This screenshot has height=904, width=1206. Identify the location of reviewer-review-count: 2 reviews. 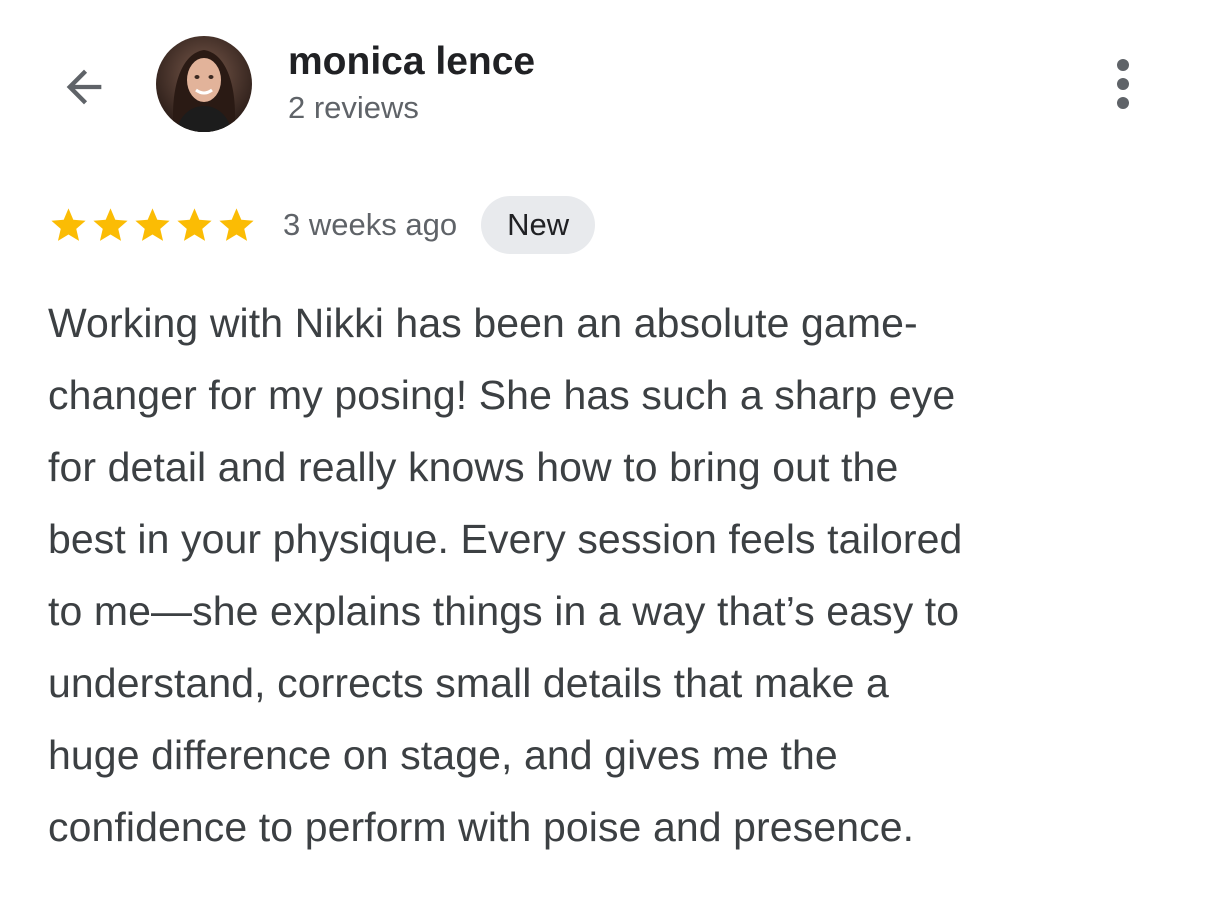
(353, 107).